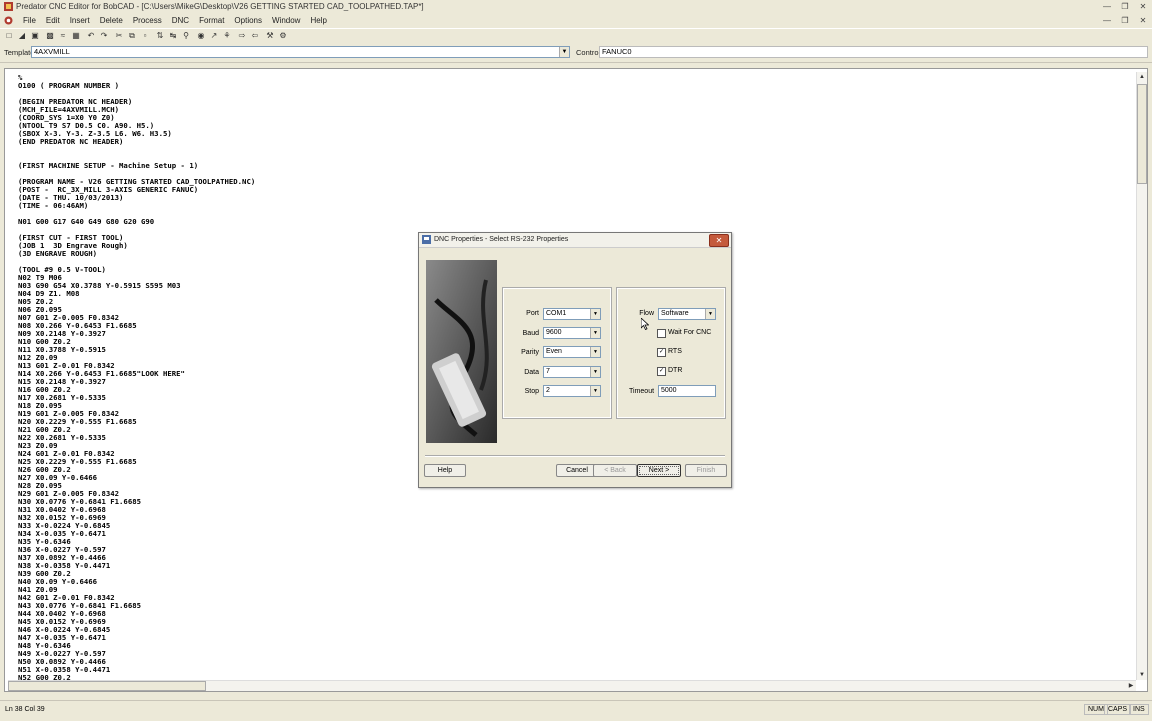 The height and width of the screenshot is (721, 1152). Describe the element at coordinates (445, 470) in the screenshot. I see `help-button: Help` at that location.